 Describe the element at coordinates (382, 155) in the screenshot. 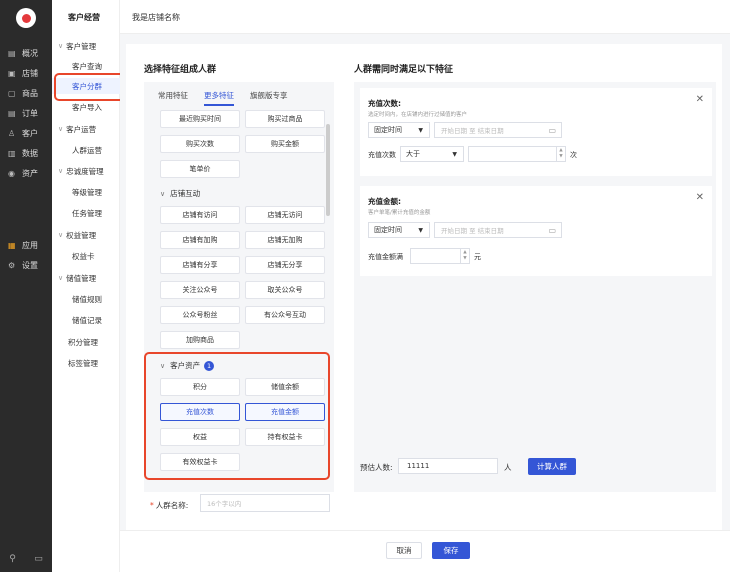

I see `field-label: 充值次数` at that location.